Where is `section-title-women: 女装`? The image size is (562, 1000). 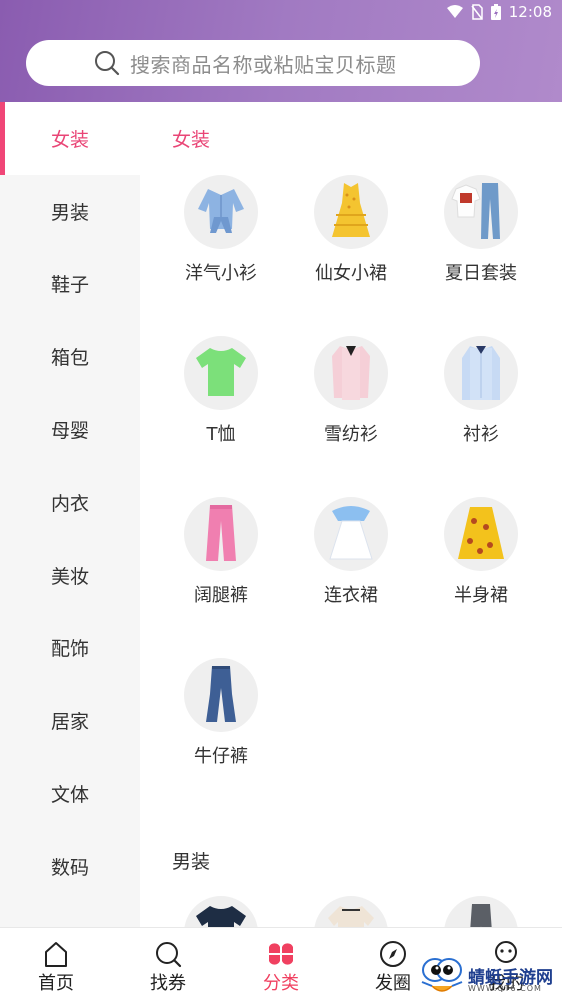 section-title-women: 女装 is located at coordinates (191, 140).